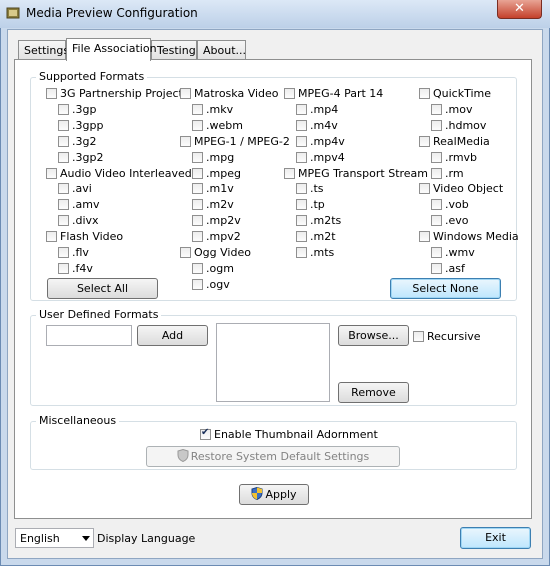 The image size is (550, 566). Describe the element at coordinates (80, 157) in the screenshot. I see `format-checkbox-3gp2: .3gp2` at that location.